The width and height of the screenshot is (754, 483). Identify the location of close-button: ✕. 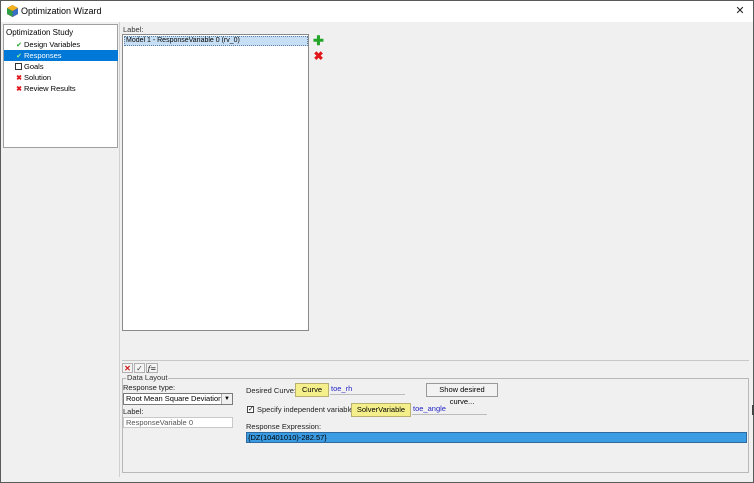
(740, 11).